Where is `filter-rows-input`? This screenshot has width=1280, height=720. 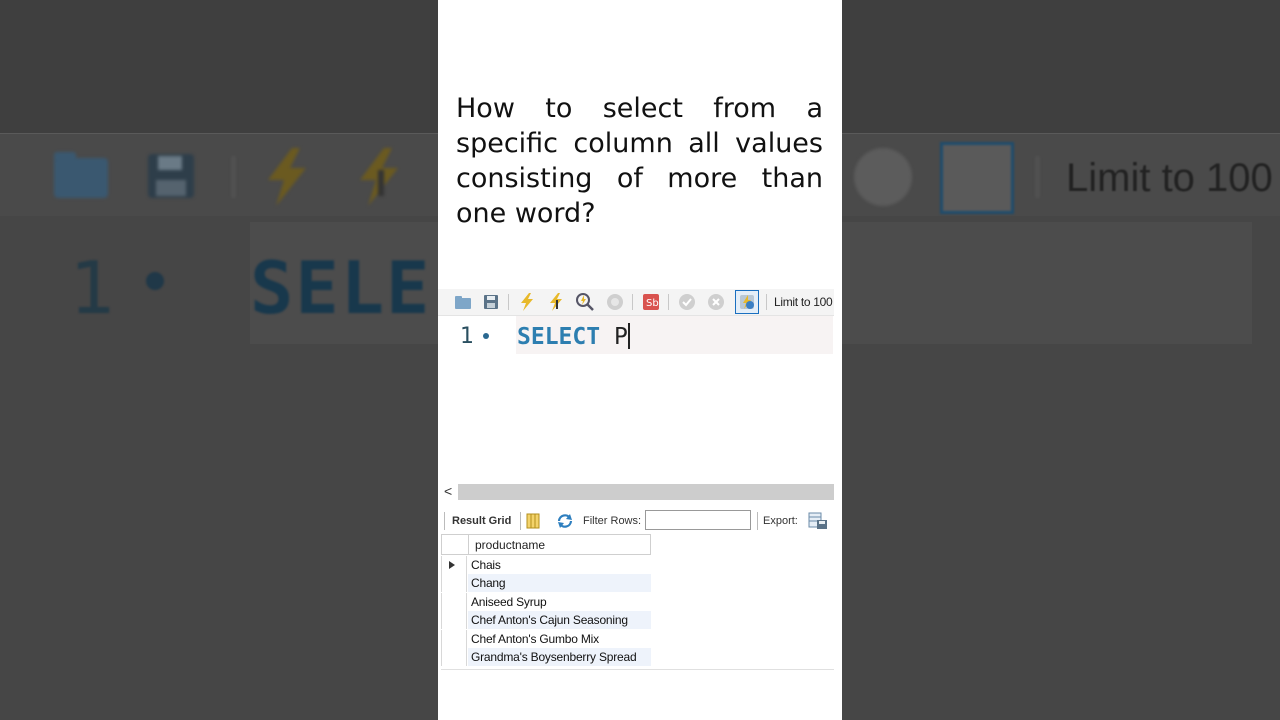
filter-rows-input is located at coordinates (698, 520).